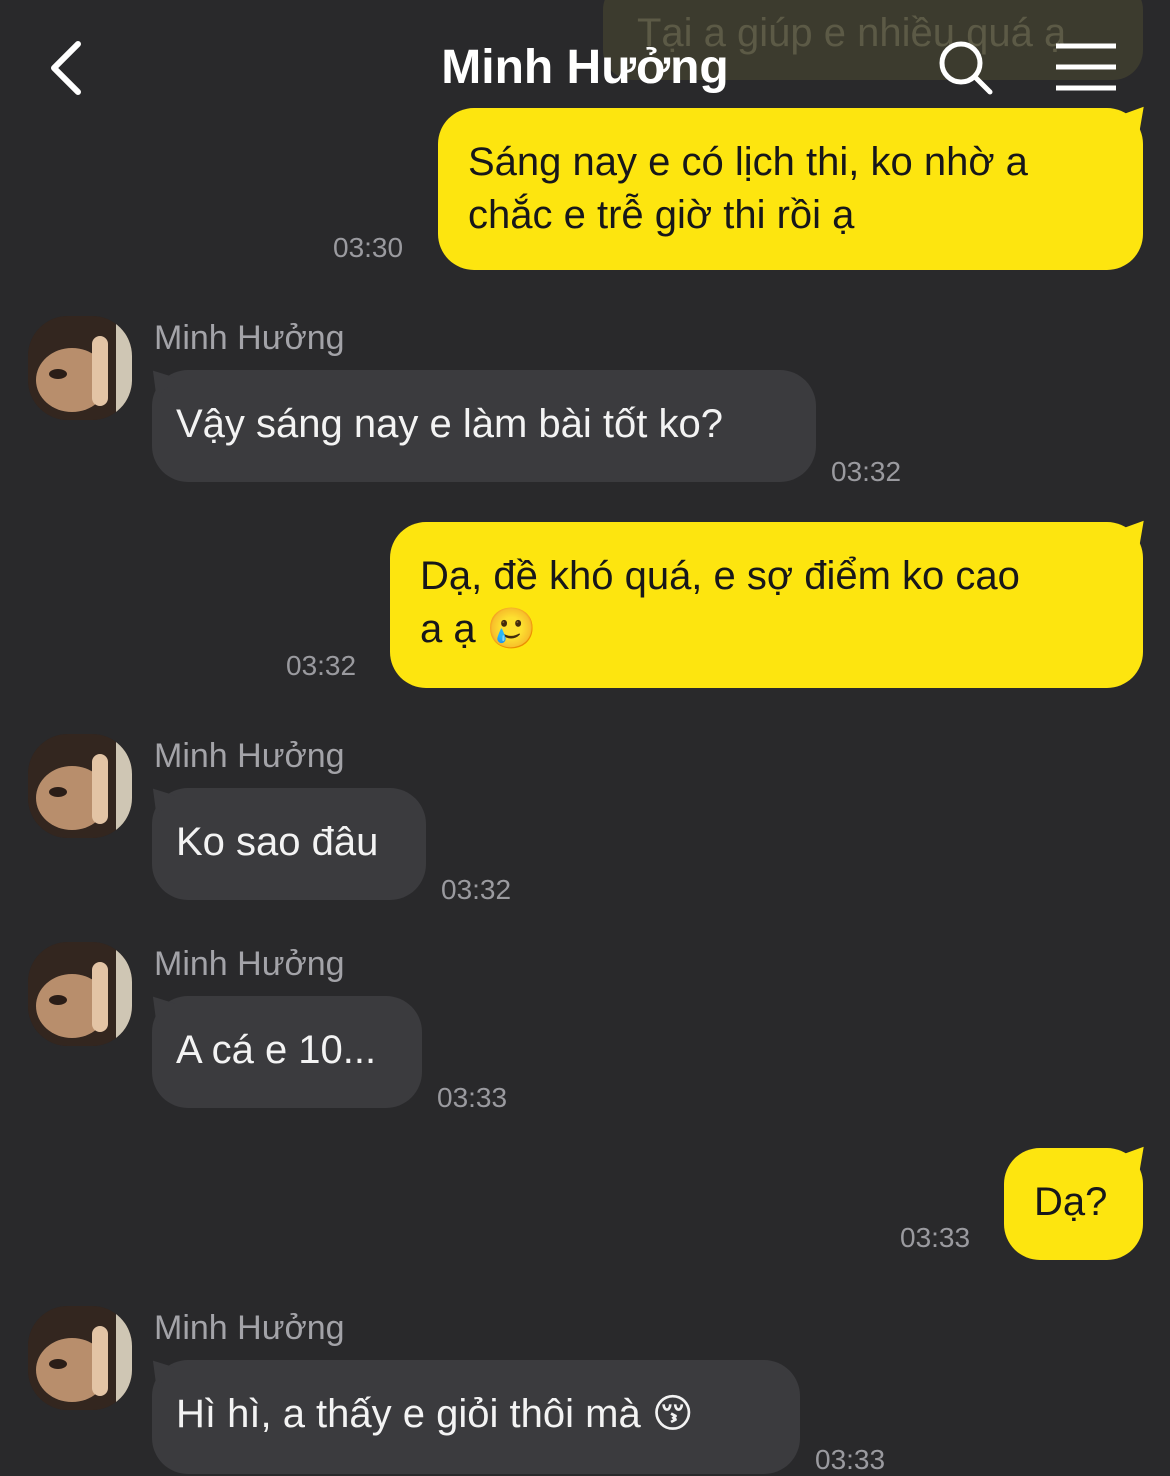 This screenshot has height=1476, width=1170. I want to click on message-bubble-received: Hì hì, a thấy e giỏi thôi mà 😚, so click(476, 1417).